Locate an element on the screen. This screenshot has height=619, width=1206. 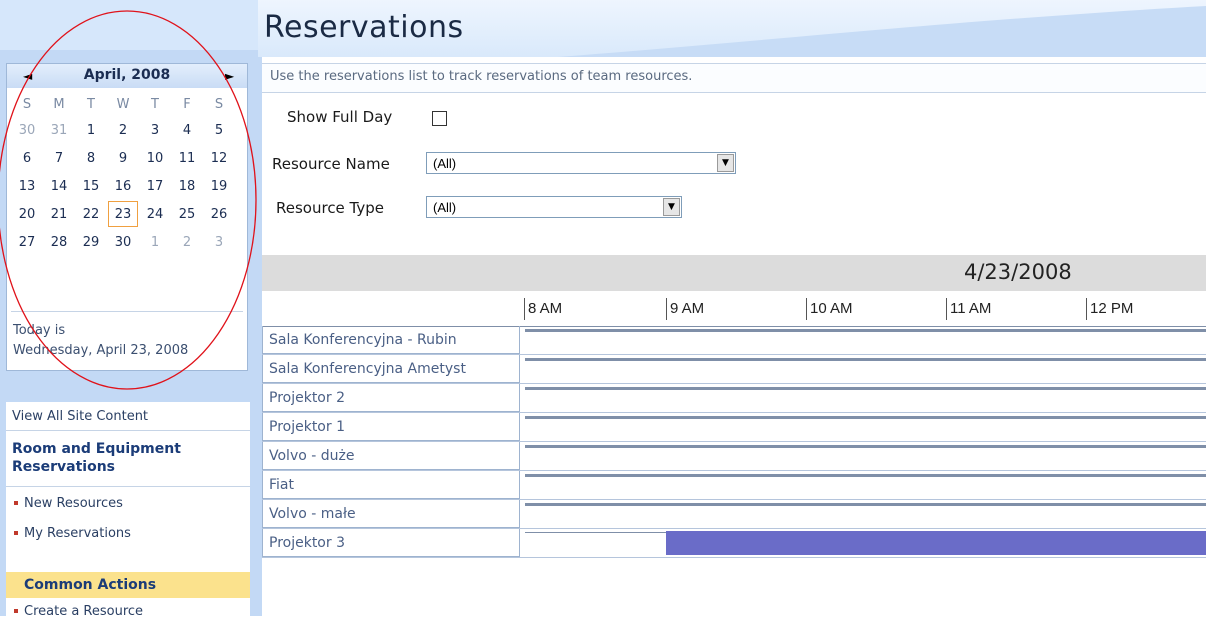
time-slot-label: 8 AM is located at coordinates (543, 309).